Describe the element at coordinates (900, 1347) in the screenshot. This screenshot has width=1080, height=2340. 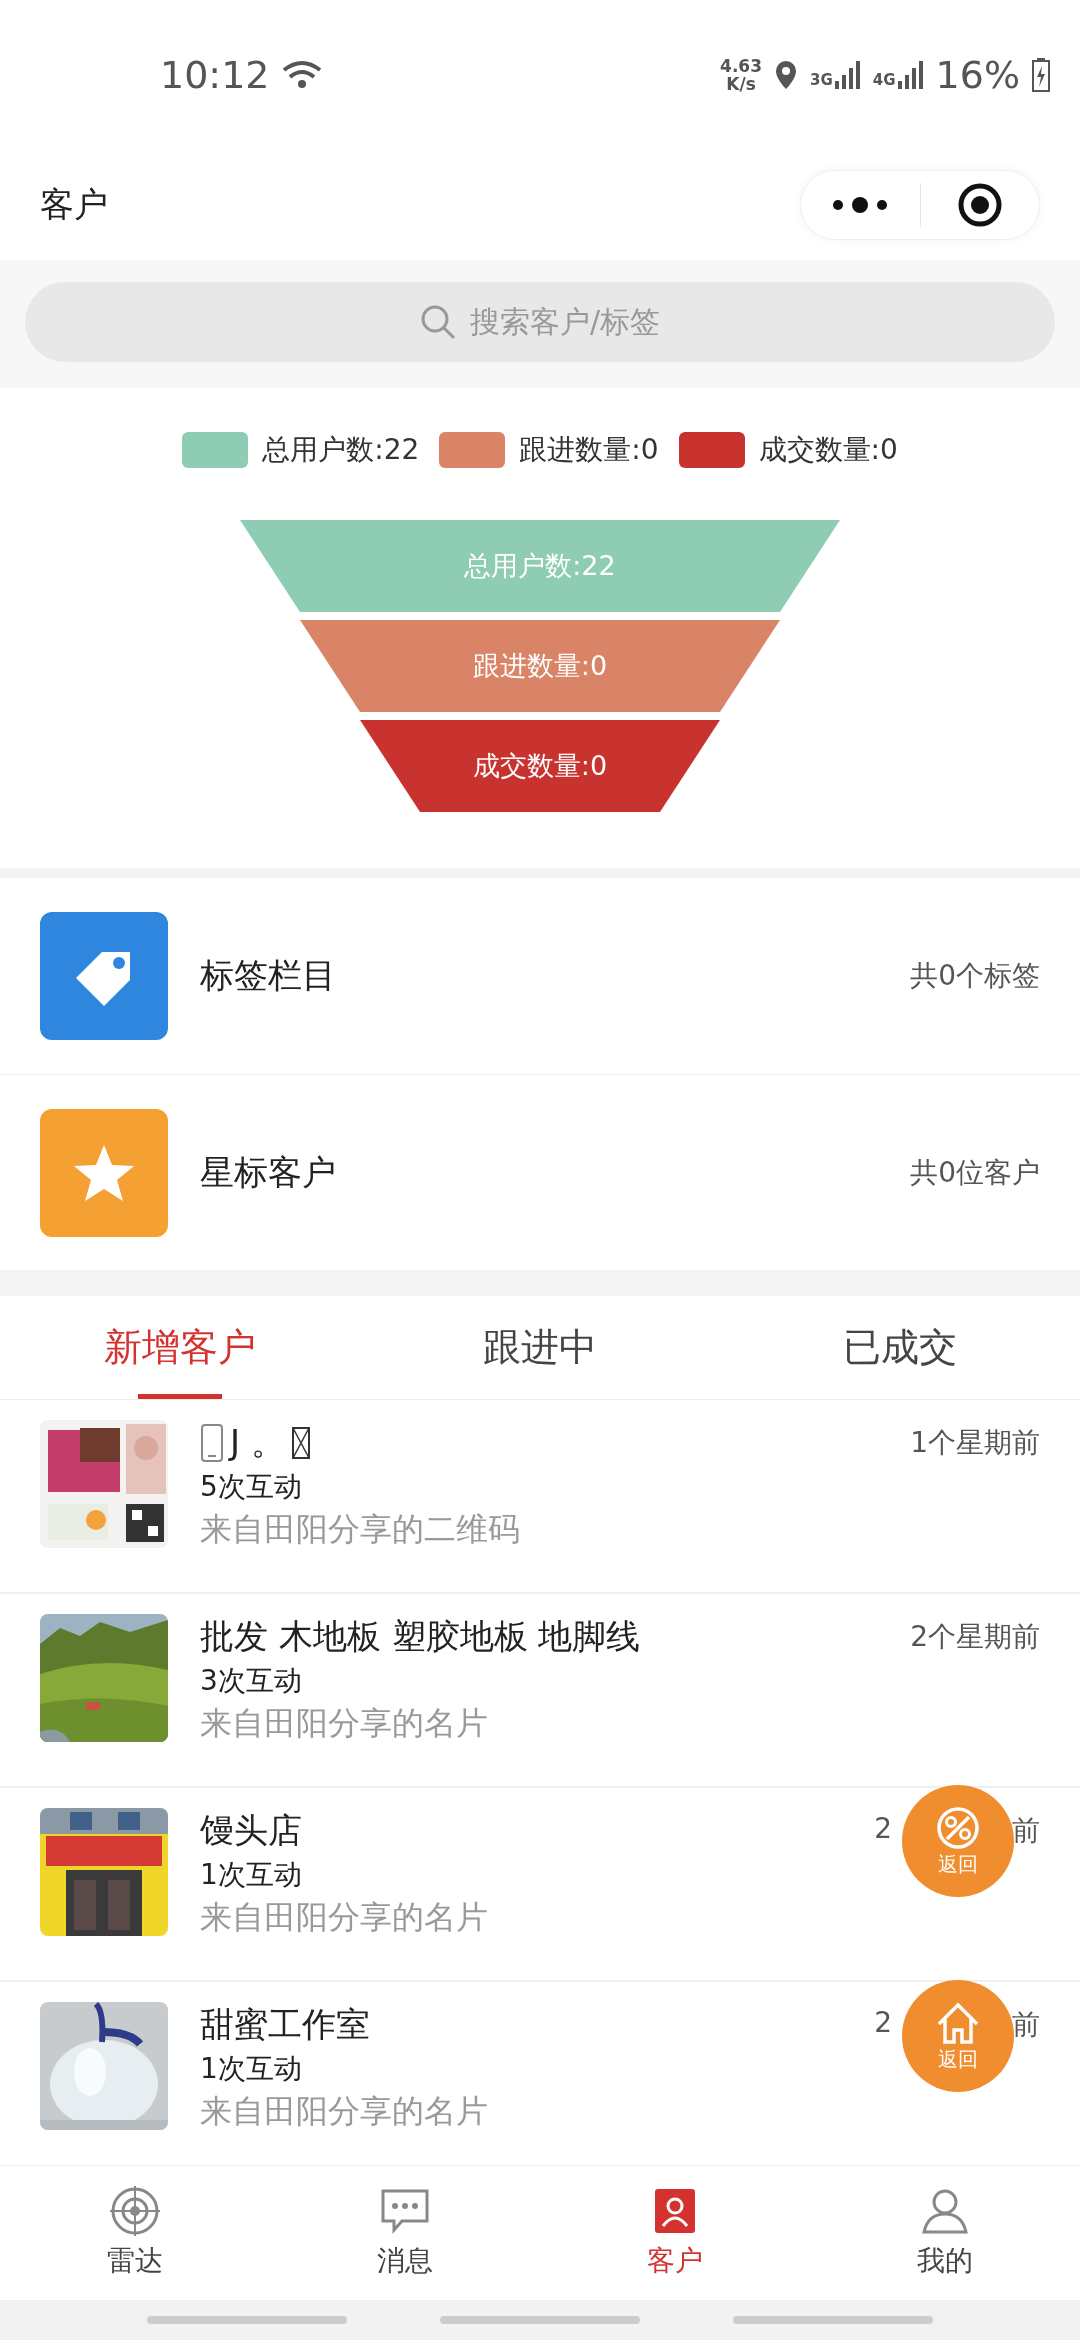
I see `tab: 已成交` at that location.